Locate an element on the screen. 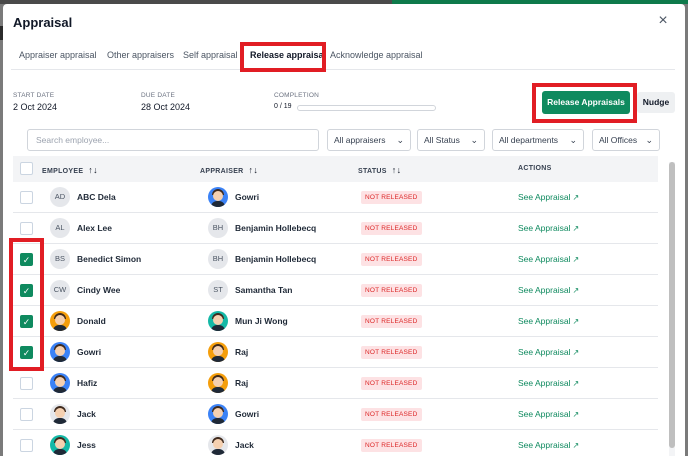 Image resolution: width=688 pixels, height=456 pixels. table-scrollbar is located at coordinates (672, 309).